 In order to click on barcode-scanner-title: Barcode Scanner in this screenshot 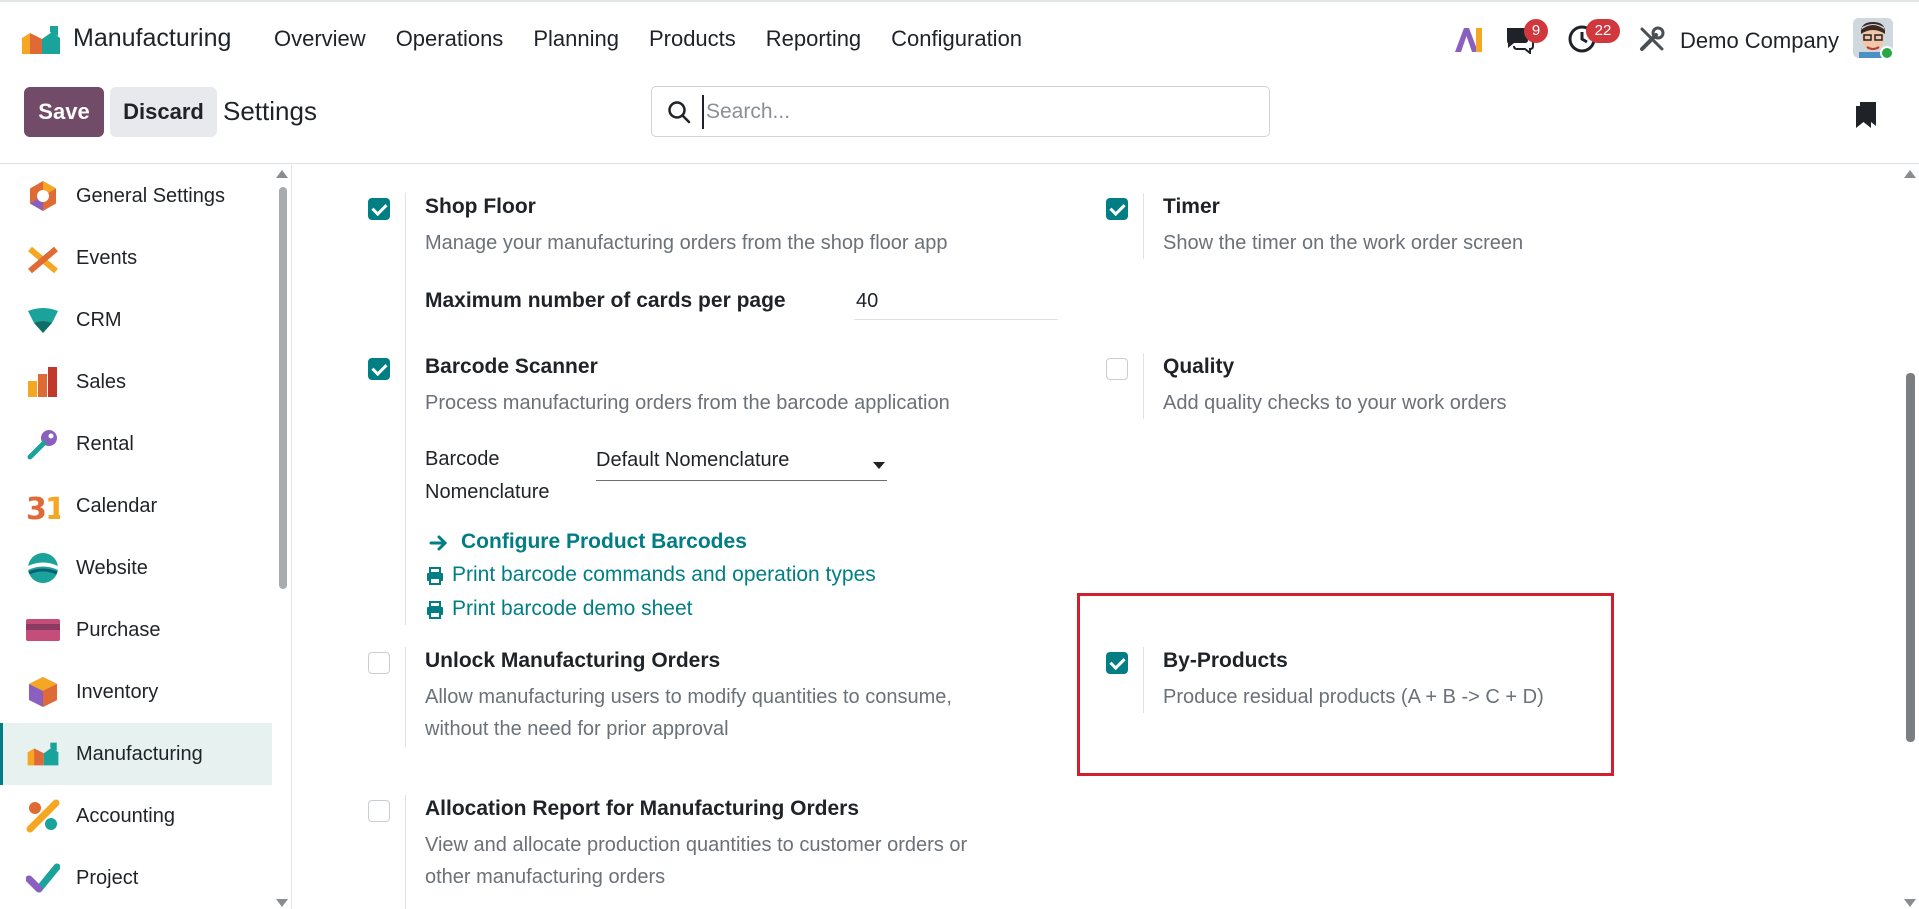, I will do `click(511, 366)`.